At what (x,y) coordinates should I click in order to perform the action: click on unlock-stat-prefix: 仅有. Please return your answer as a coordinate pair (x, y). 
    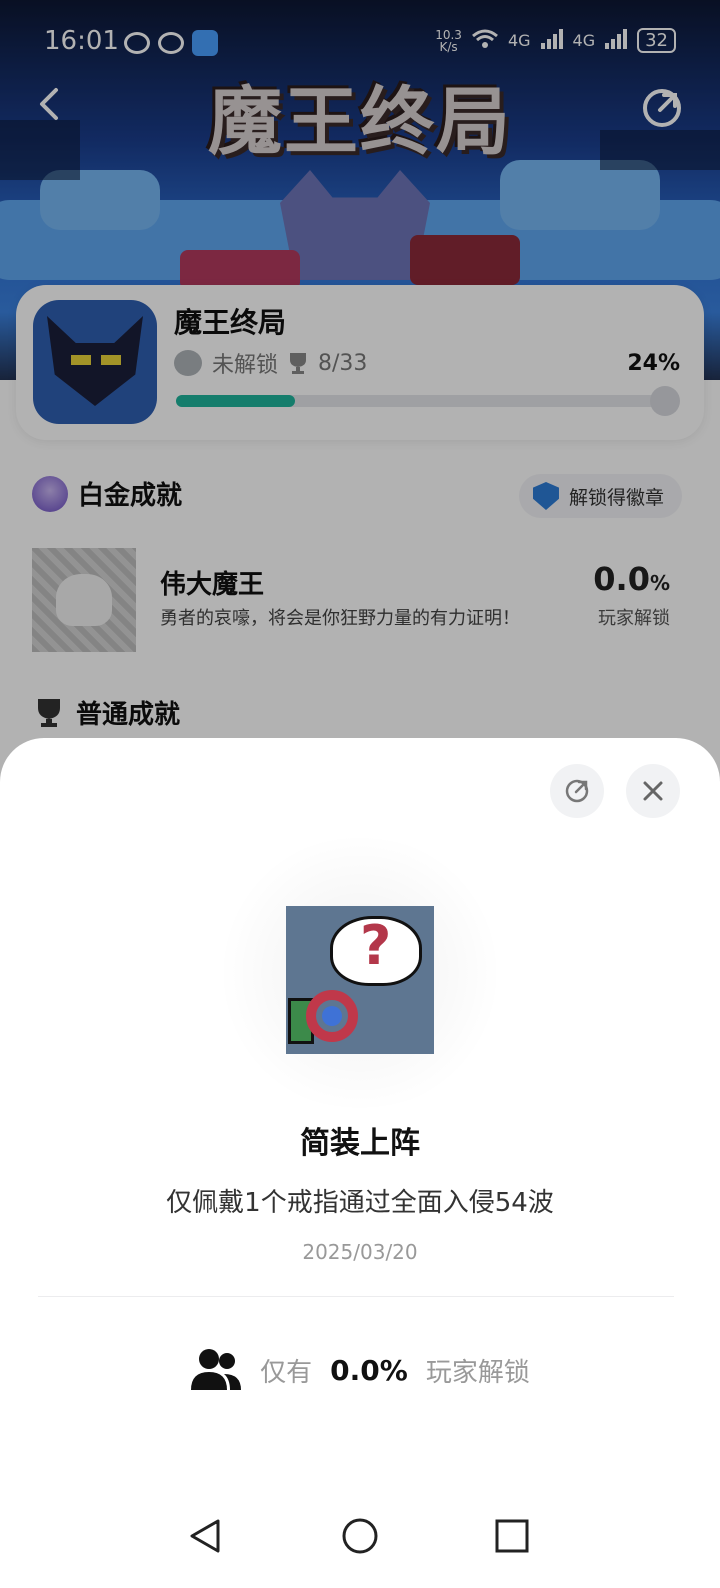
    Looking at the image, I should click on (286, 1372).